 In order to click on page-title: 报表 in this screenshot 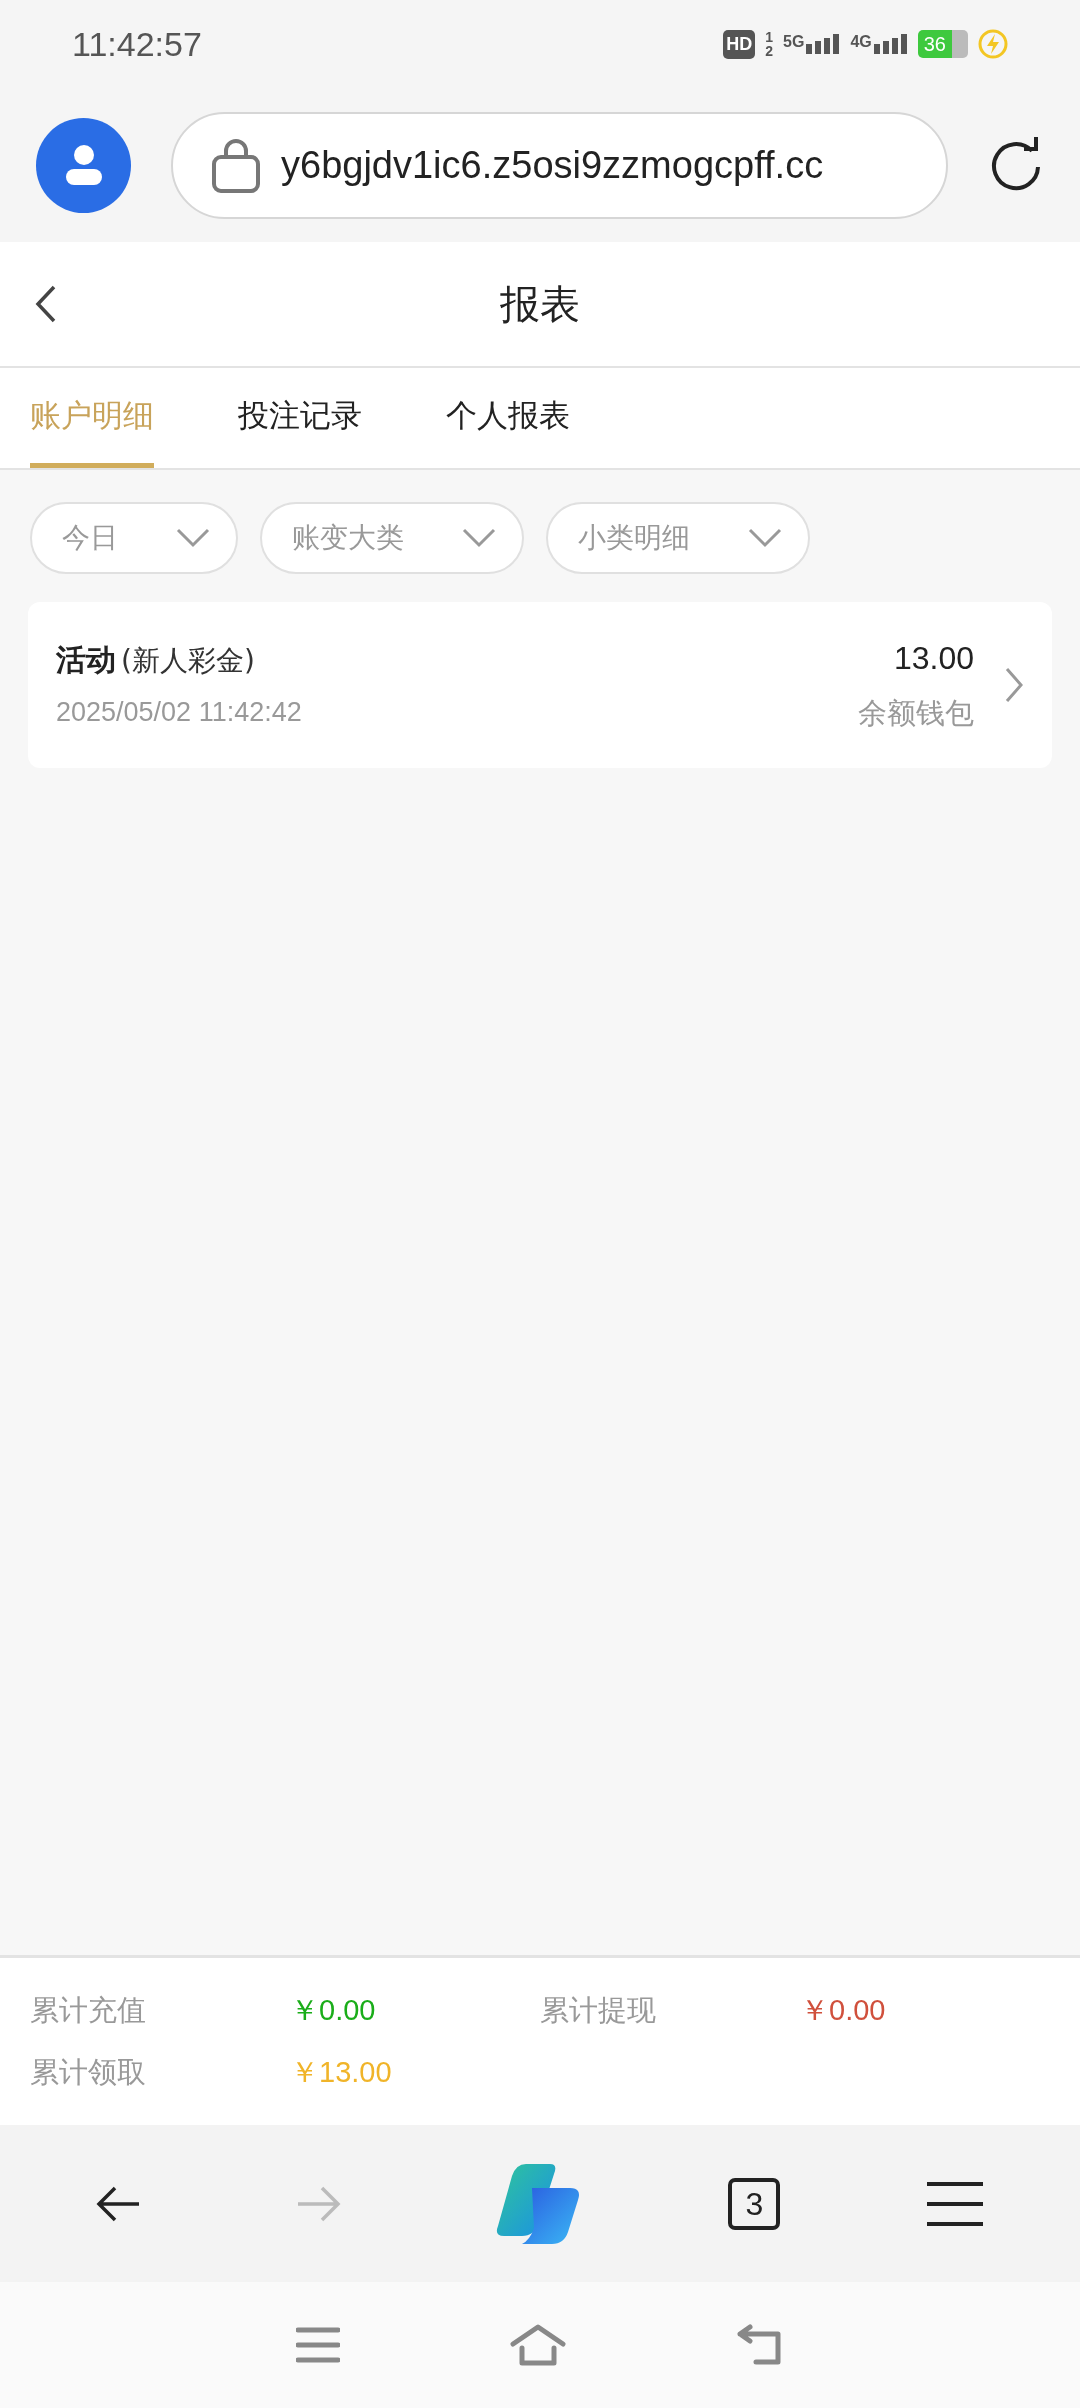, I will do `click(540, 304)`.